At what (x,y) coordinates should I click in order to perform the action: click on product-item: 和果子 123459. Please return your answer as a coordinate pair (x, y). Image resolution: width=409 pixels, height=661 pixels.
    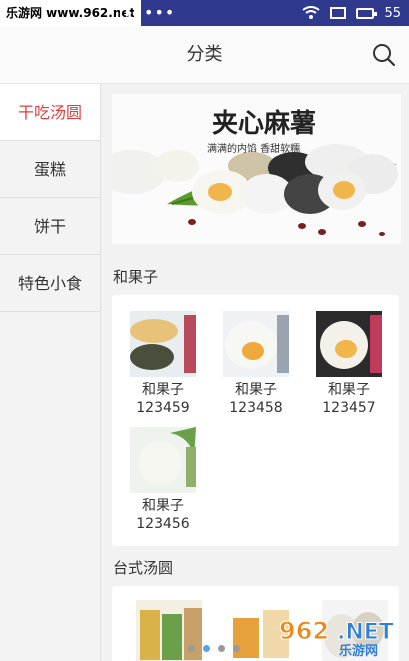
    Looking at the image, I should click on (163, 364).